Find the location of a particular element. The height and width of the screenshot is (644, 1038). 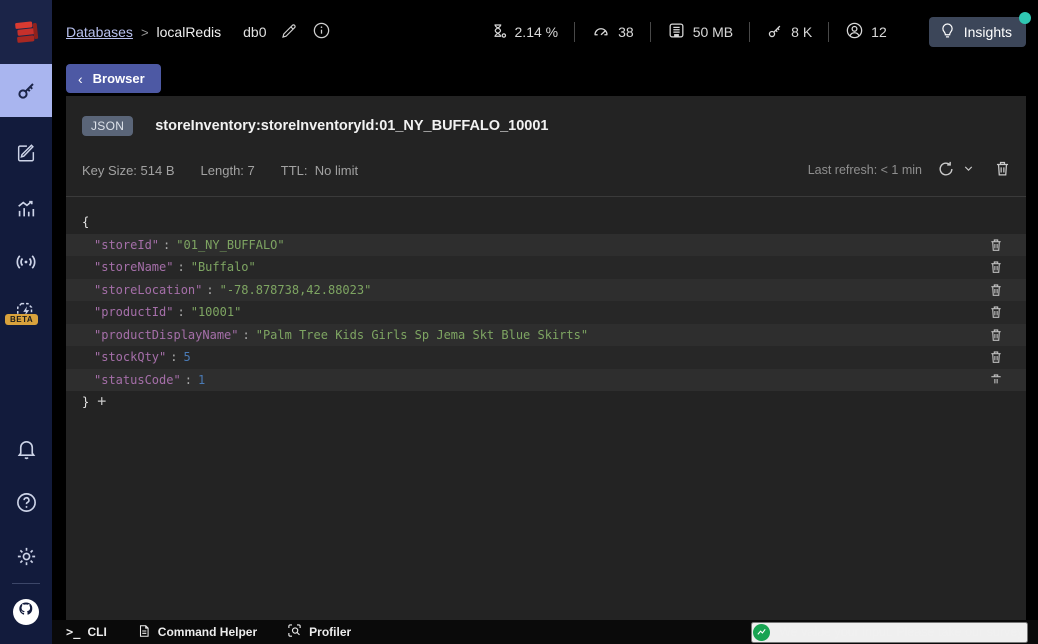

key-ttl: TTL: No limit is located at coordinates (319, 170).